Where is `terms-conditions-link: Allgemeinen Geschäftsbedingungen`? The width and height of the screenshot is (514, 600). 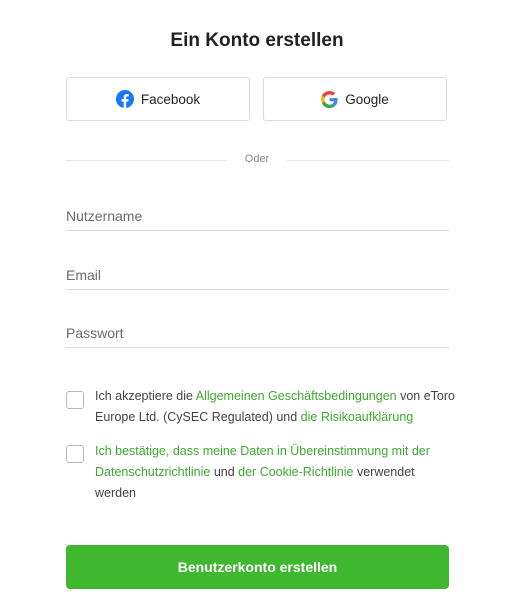
terms-conditions-link: Allgemeinen Geschäftsbedingungen is located at coordinates (296, 396).